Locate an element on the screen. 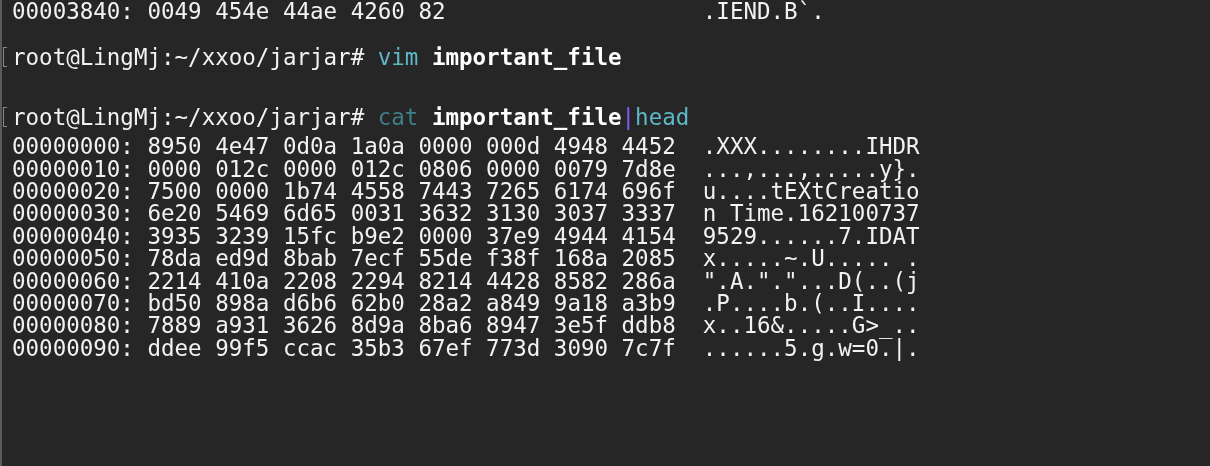  hex-offset: 00000080: is located at coordinates (73, 325).